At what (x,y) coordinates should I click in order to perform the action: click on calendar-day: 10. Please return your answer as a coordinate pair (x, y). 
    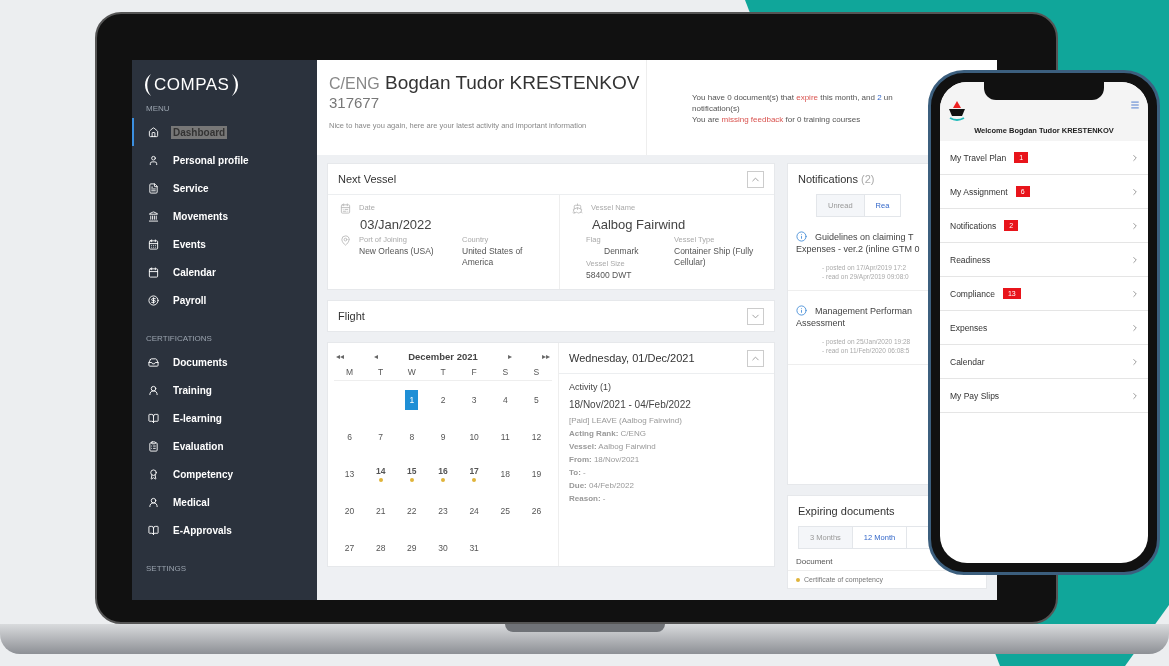
    Looking at the image, I should click on (474, 436).